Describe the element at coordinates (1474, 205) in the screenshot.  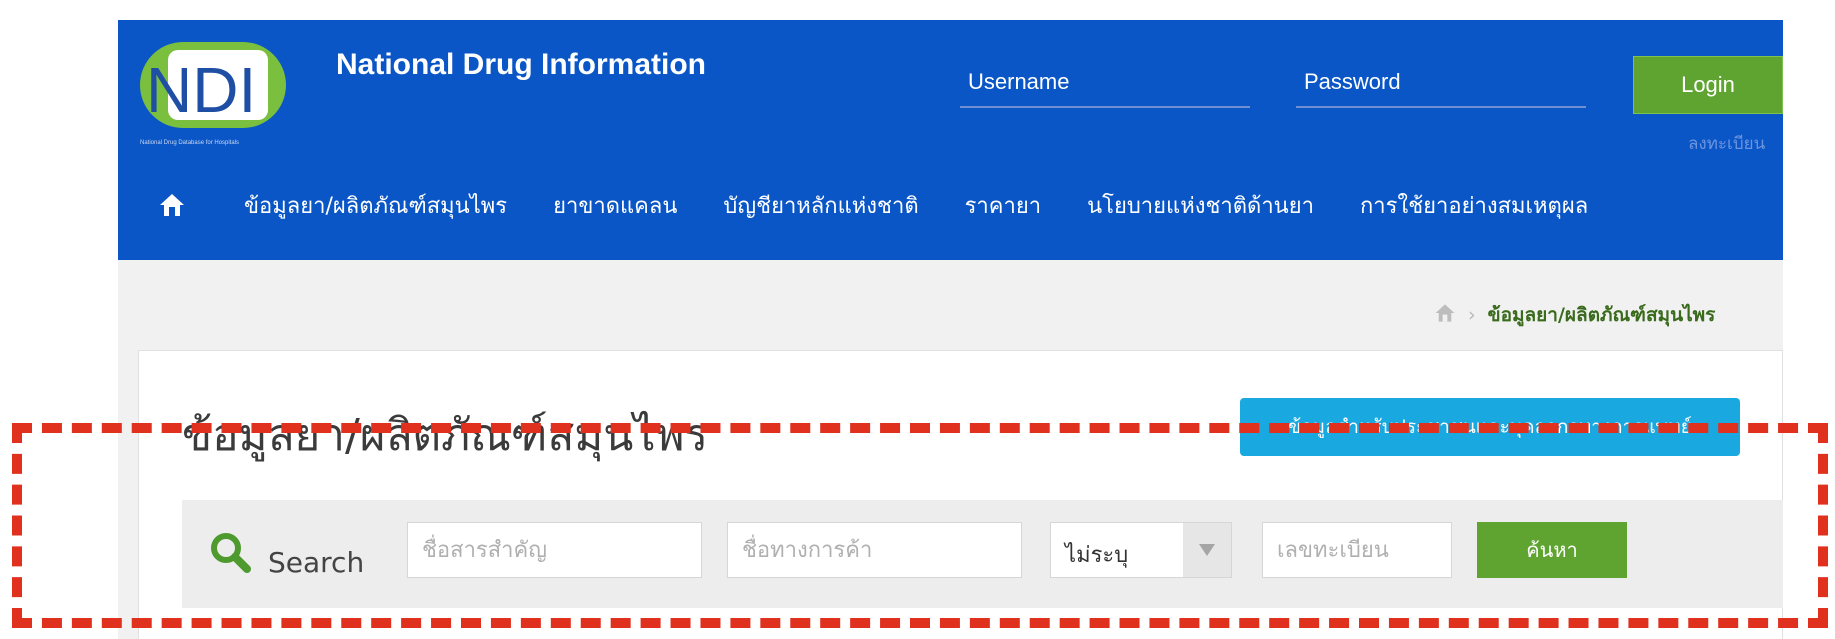
I see `nav-item-rational-use: การใช้ยาอย่างสมเหตุผล` at that location.